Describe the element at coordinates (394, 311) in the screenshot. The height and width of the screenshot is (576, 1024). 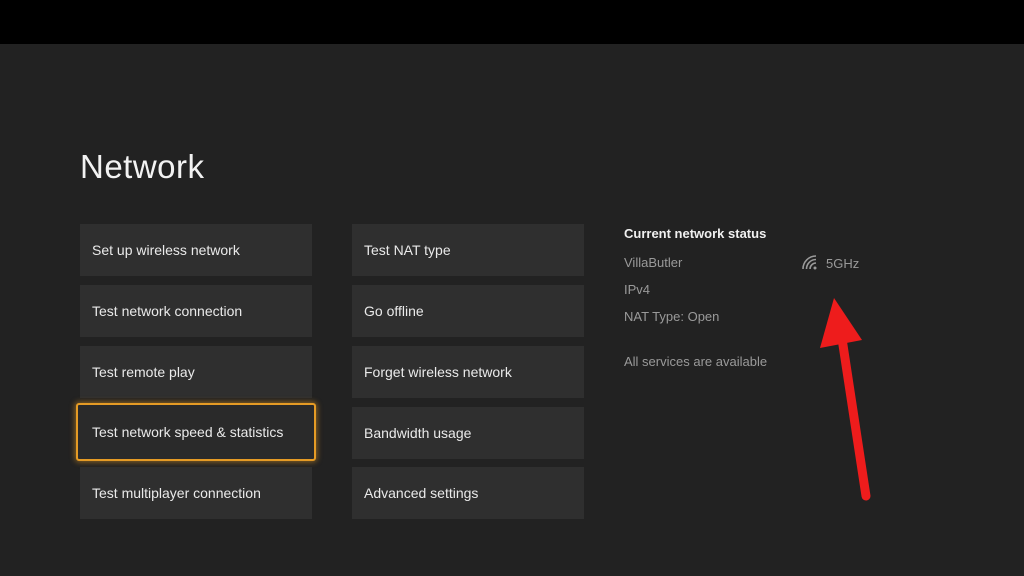
I see `go-offline-label: Go offline` at that location.